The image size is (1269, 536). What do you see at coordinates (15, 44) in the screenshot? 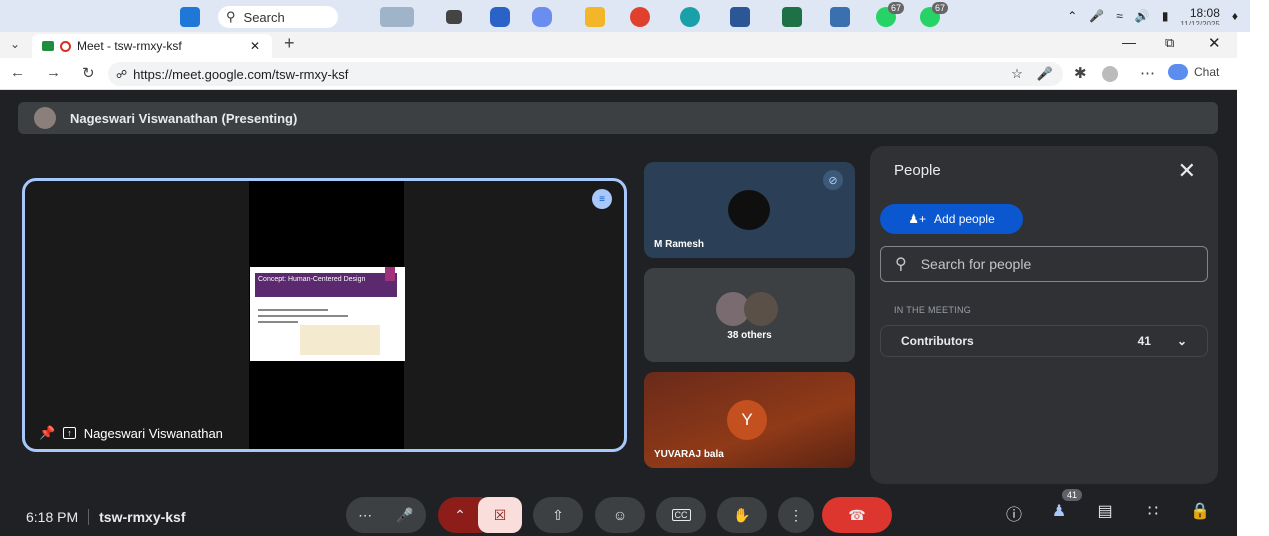
I see `tab-list-chevron-icon: ⌄` at bounding box center [15, 44].